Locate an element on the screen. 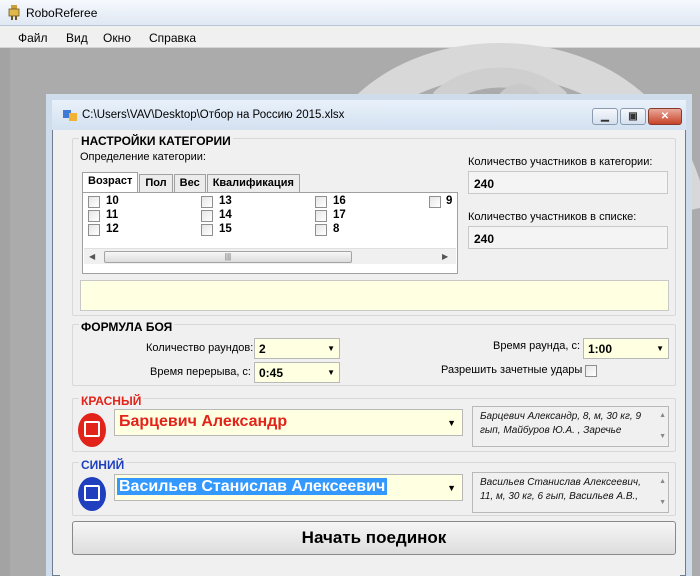 Image resolution: width=700 pixels, height=576 pixels. category-definition-label: Определение категории: is located at coordinates (143, 157).